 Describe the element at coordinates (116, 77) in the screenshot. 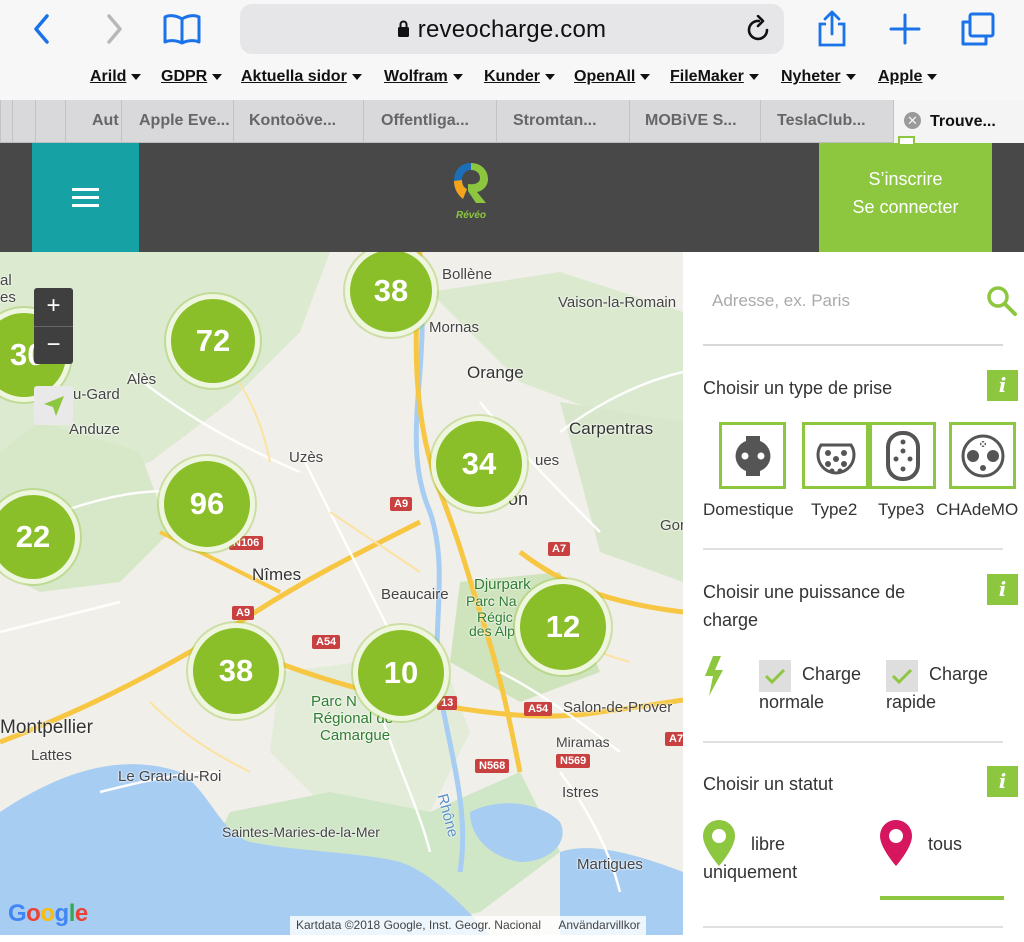

I see `bookmark-folder-arild: Arild` at that location.